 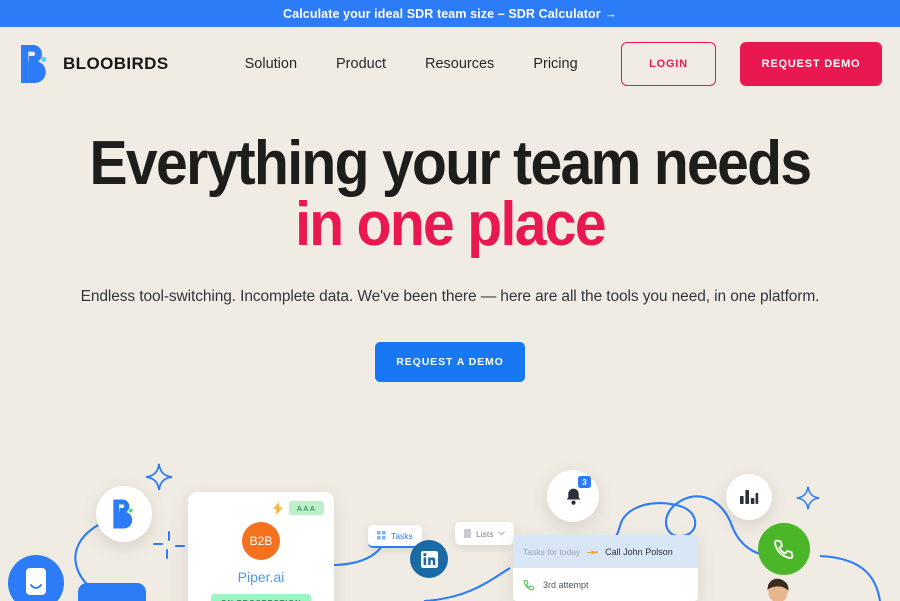 What do you see at coordinates (411, 64) in the screenshot?
I see `main-nav: Solution Product Resources Pricing` at bounding box center [411, 64].